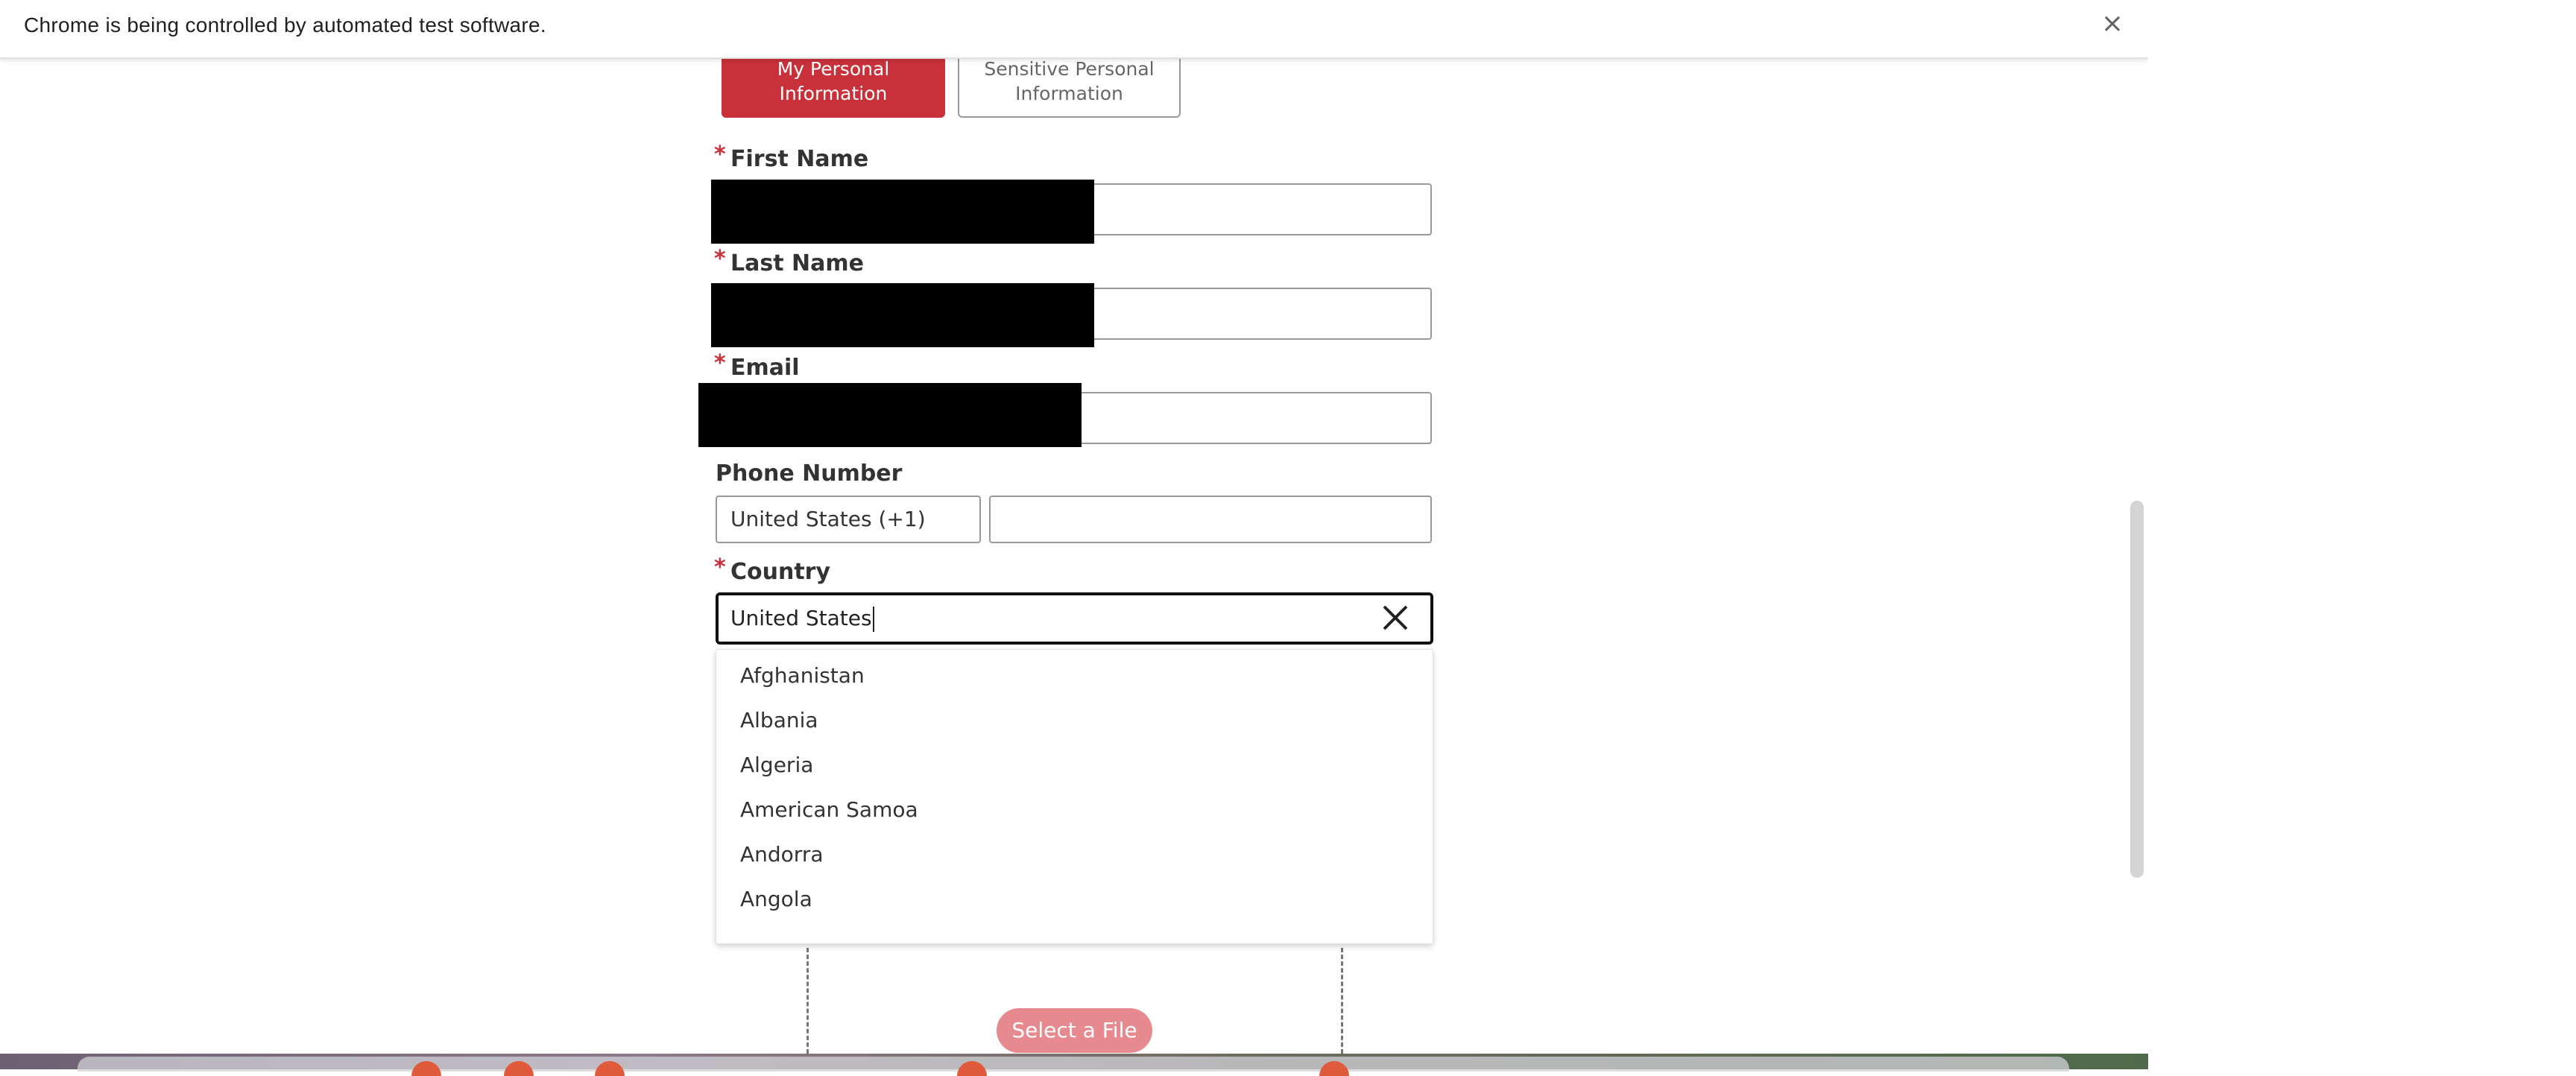 The width and height of the screenshot is (2576, 1076). Describe the element at coordinates (779, 720) in the screenshot. I see `country-option: Albania` at that location.